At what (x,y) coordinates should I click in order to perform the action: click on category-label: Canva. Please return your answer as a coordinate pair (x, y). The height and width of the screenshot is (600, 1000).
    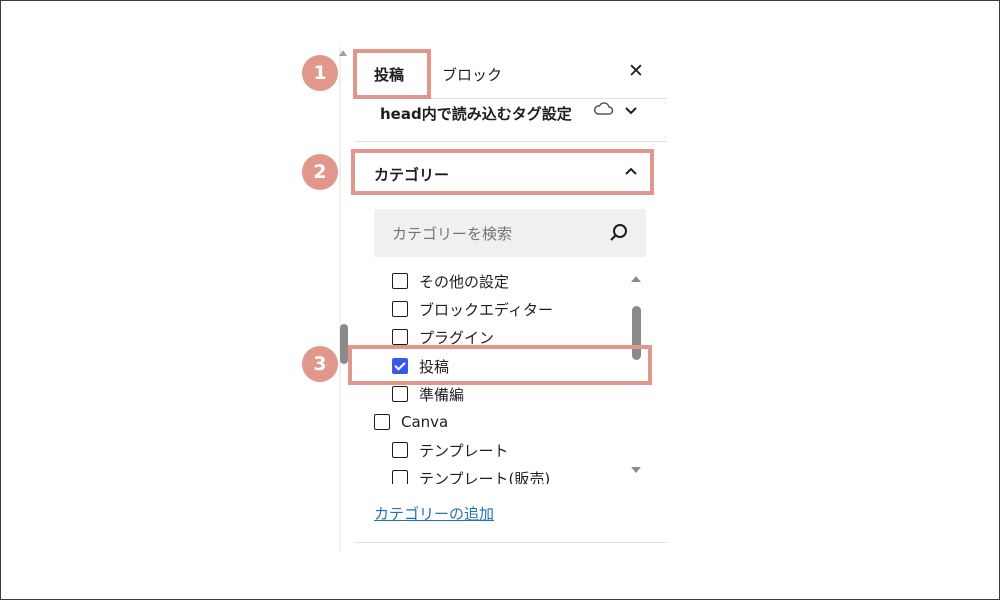
    Looking at the image, I should click on (425, 422).